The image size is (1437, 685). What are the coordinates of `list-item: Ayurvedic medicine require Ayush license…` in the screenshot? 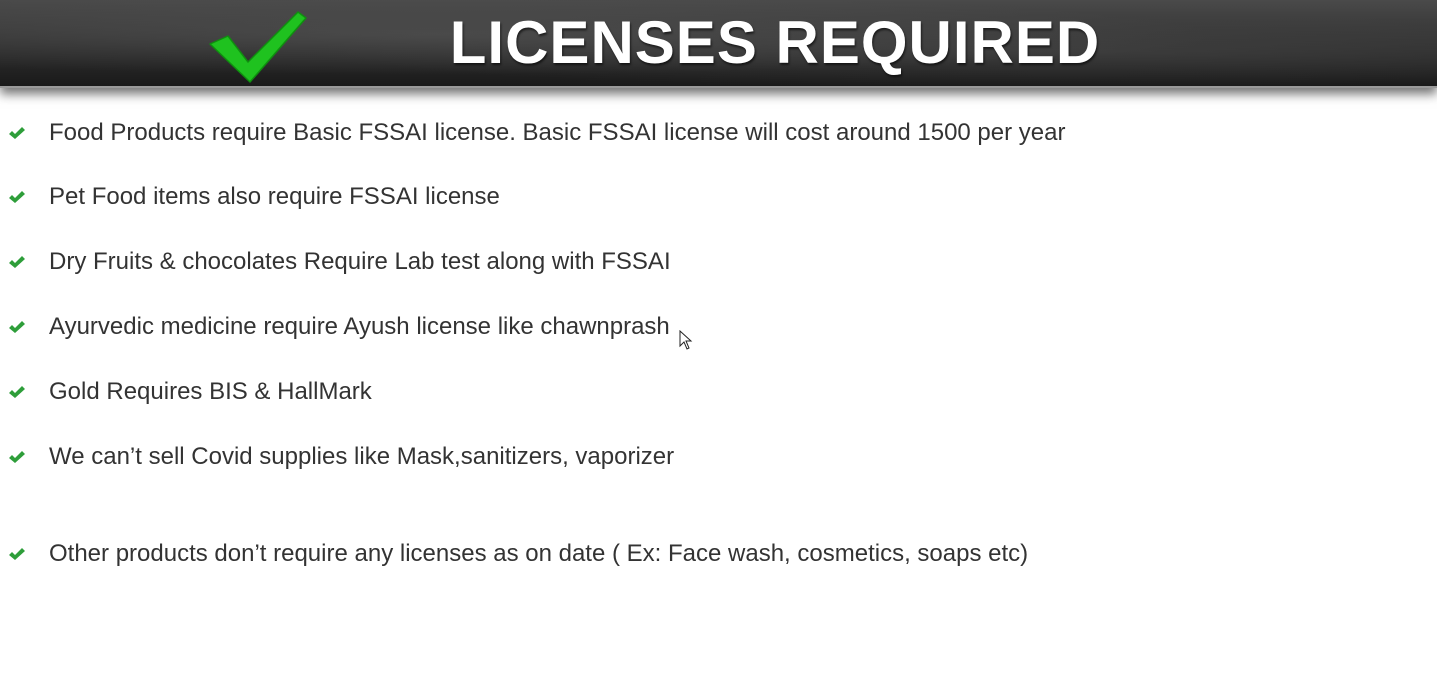 It's located at (339, 327).